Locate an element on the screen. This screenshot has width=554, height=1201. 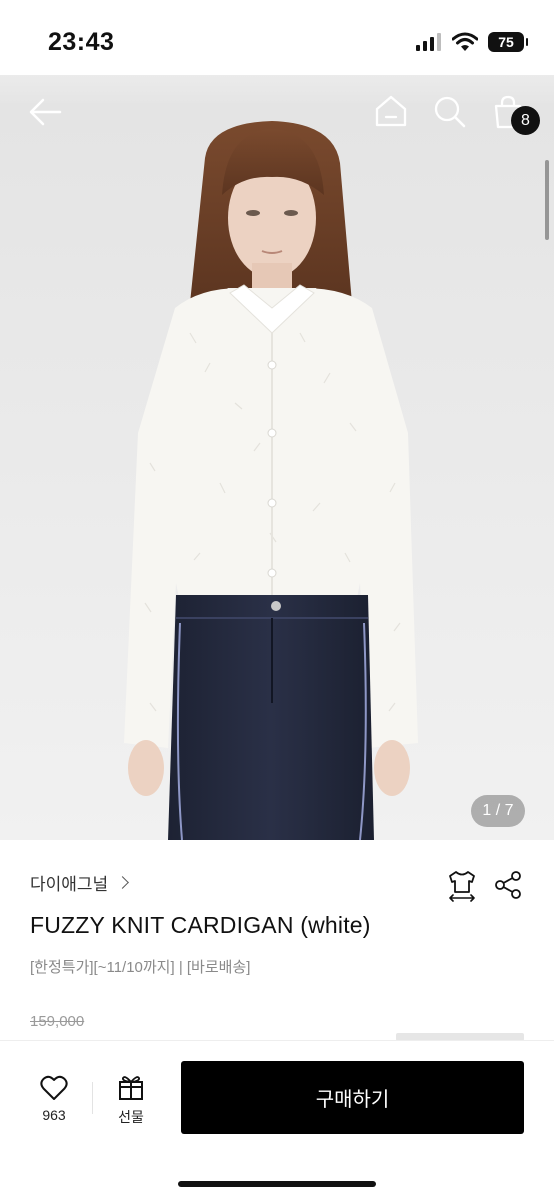
cellular-signal-icon is located at coordinates (428, 42).